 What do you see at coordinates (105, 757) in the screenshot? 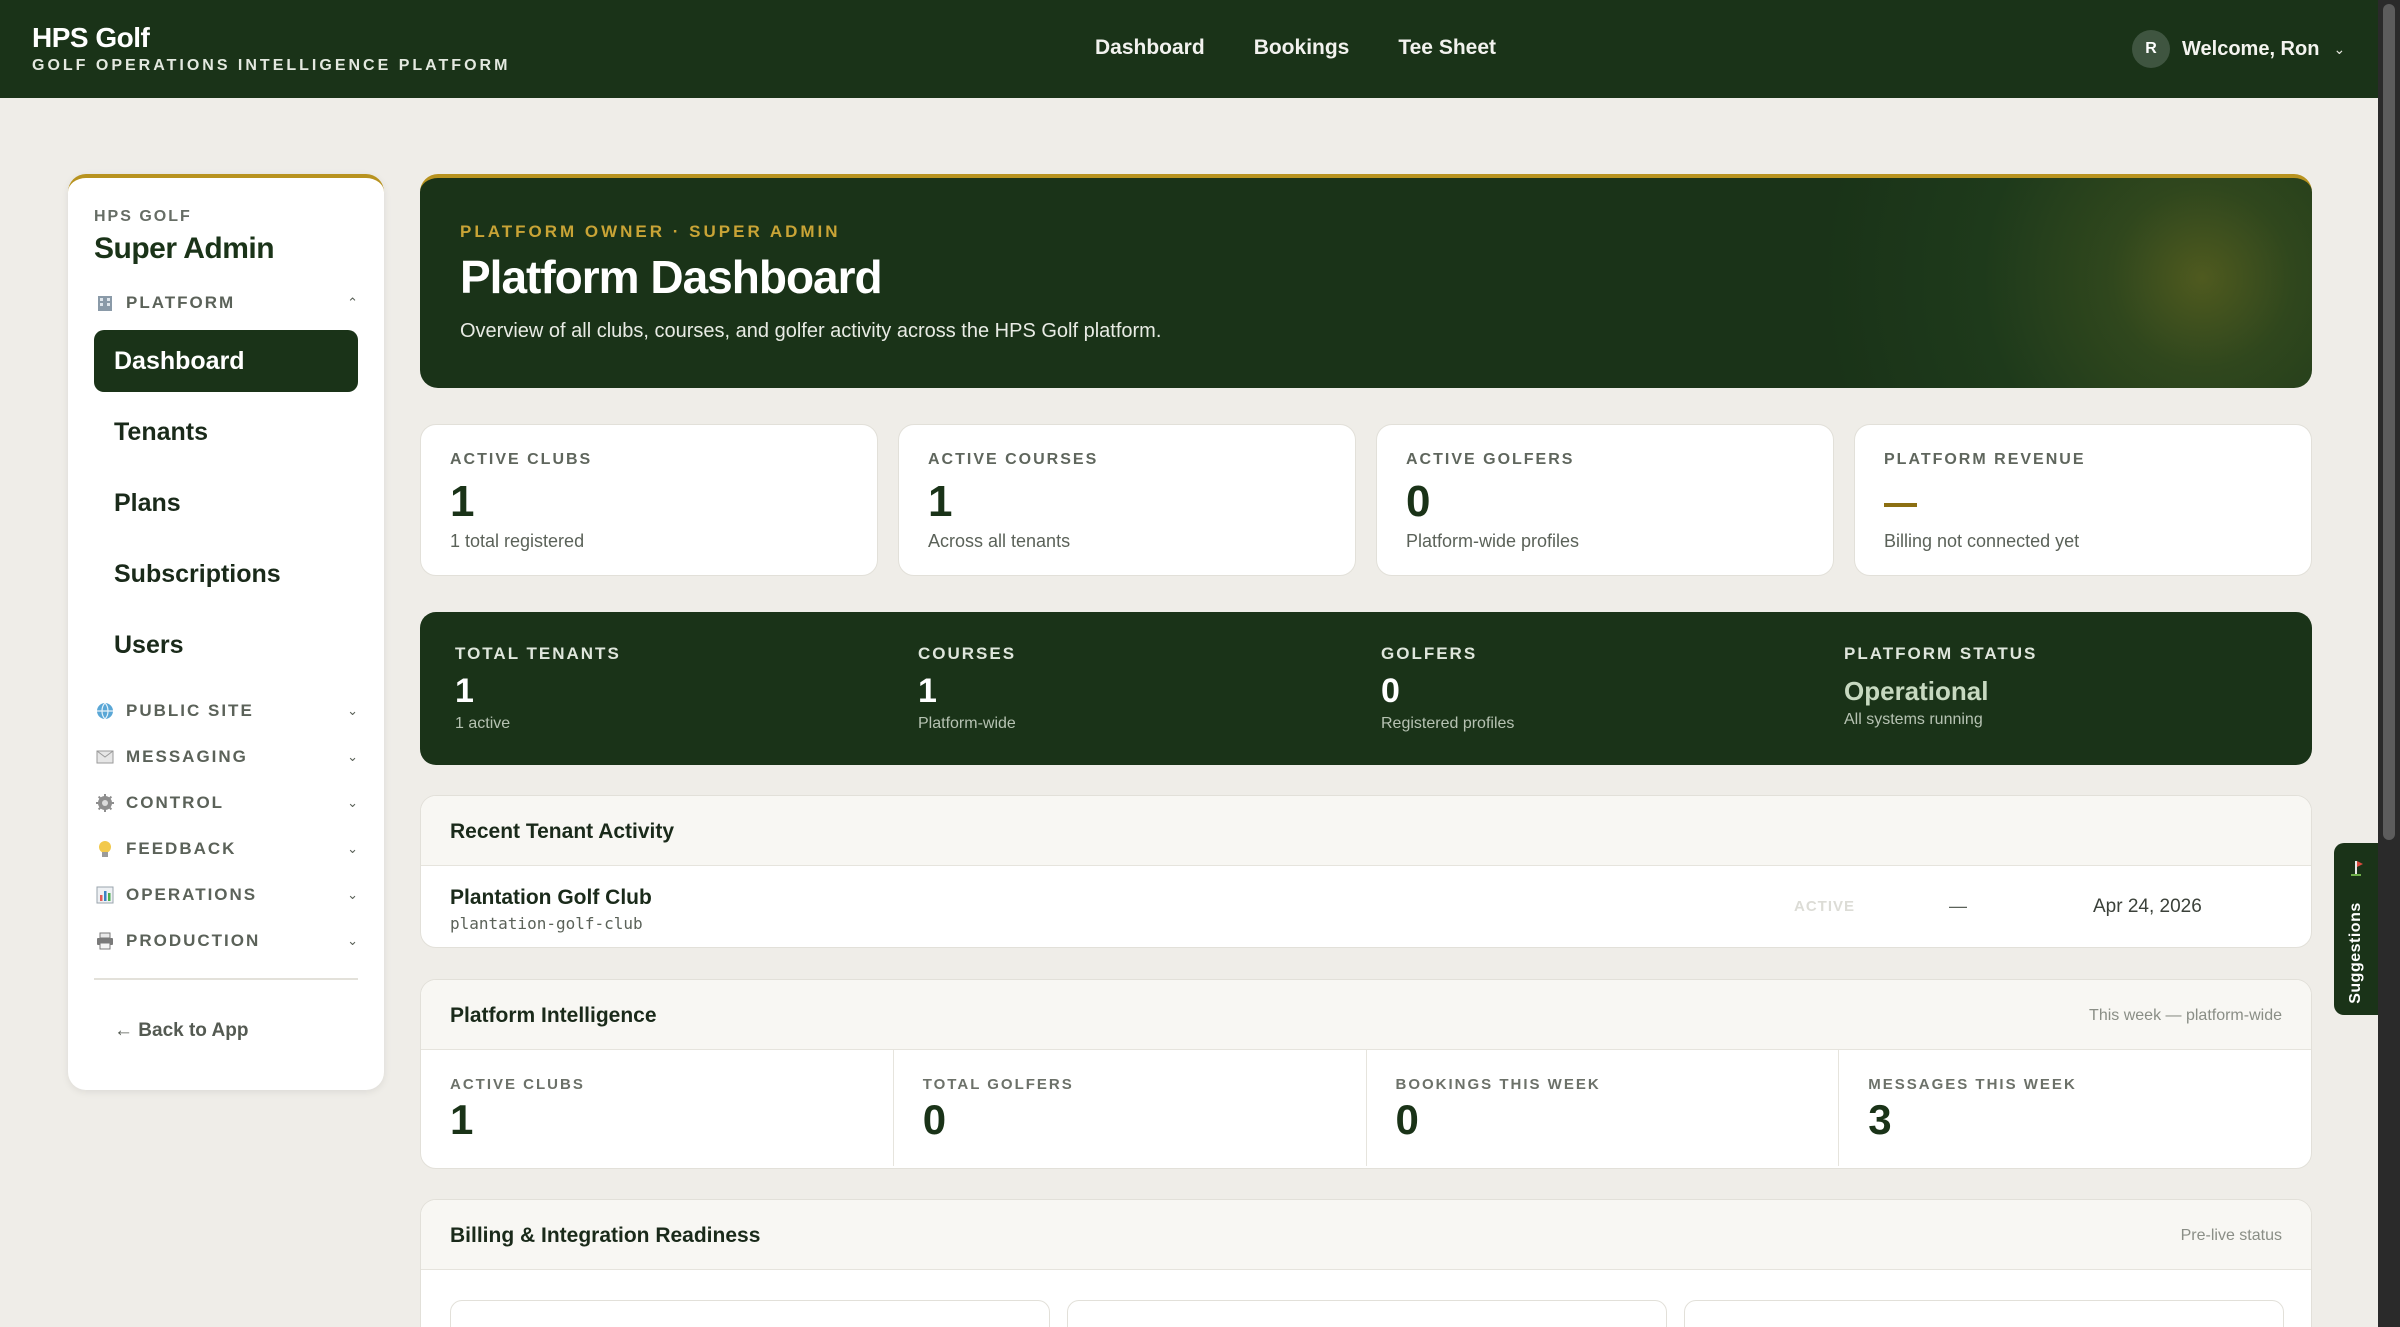
I see `envelope-icon` at bounding box center [105, 757].